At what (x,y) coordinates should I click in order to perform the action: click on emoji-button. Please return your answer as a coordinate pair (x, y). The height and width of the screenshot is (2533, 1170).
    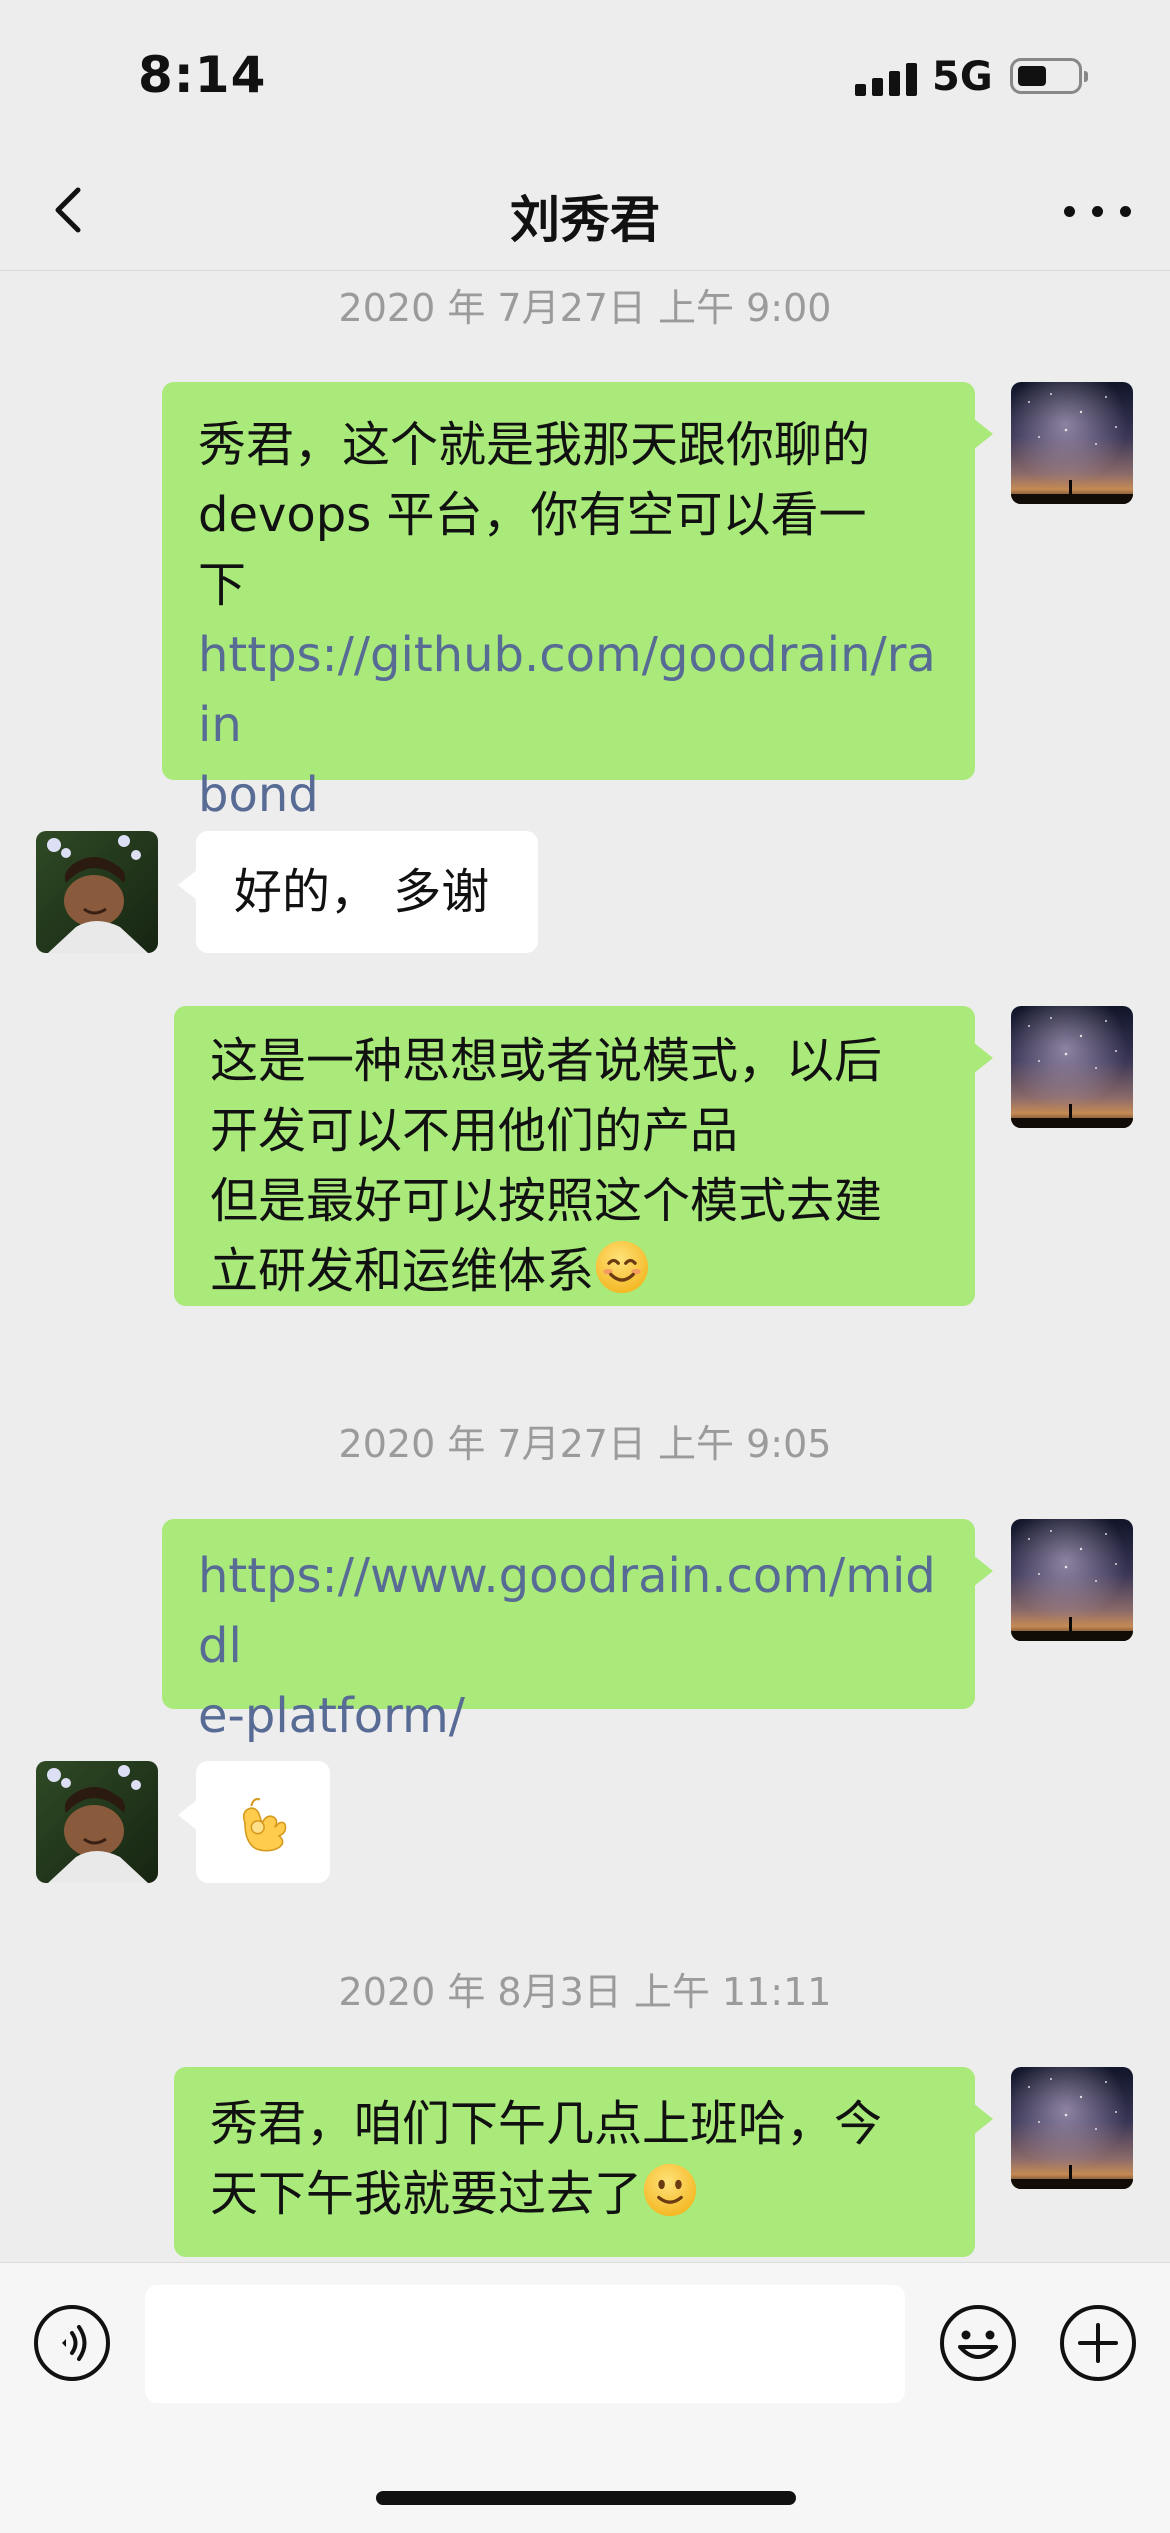
    Looking at the image, I should click on (978, 2343).